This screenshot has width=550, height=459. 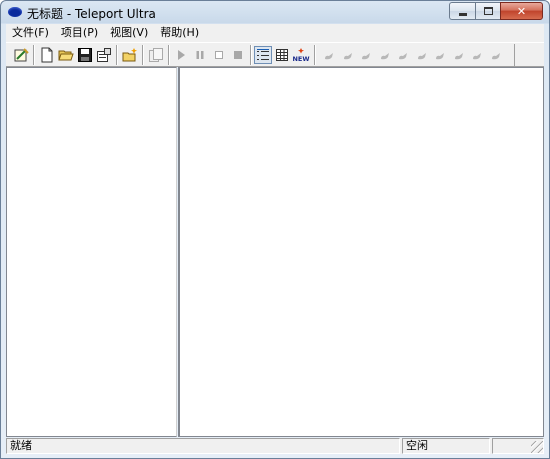 I want to click on new-project-button, so click(x=130, y=55).